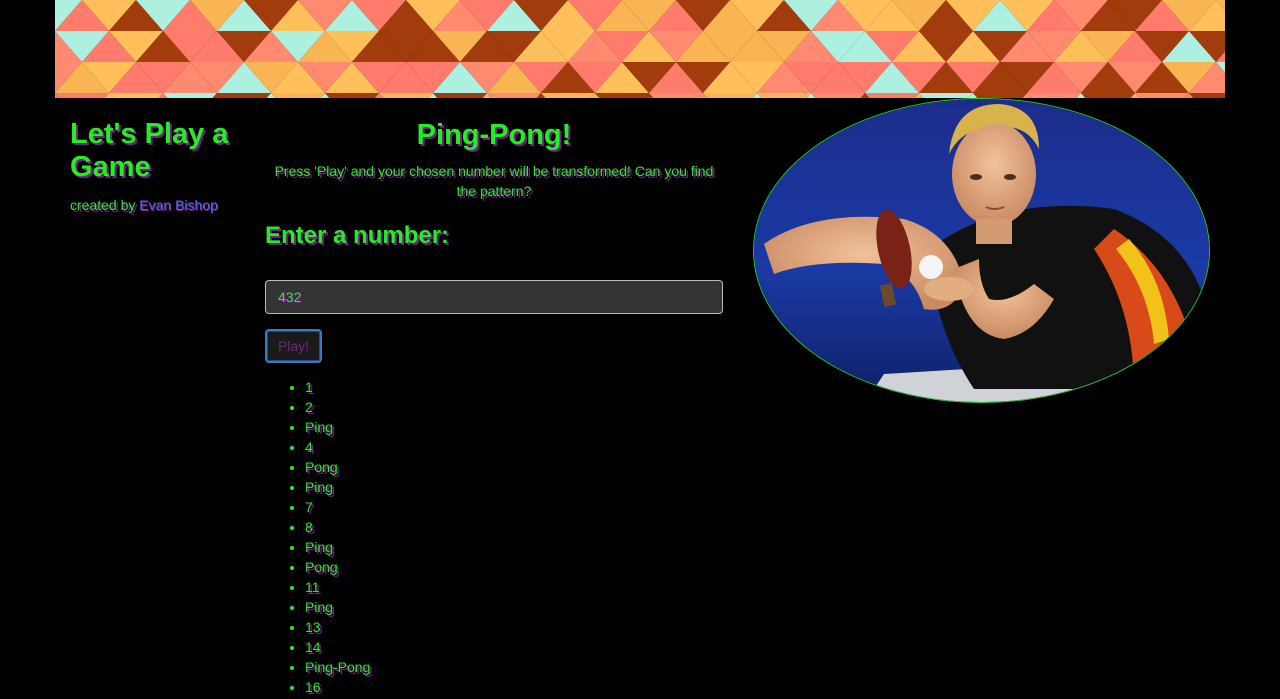 This screenshot has width=1280, height=699. What do you see at coordinates (514, 647) in the screenshot?
I see `result-item: 14` at bounding box center [514, 647].